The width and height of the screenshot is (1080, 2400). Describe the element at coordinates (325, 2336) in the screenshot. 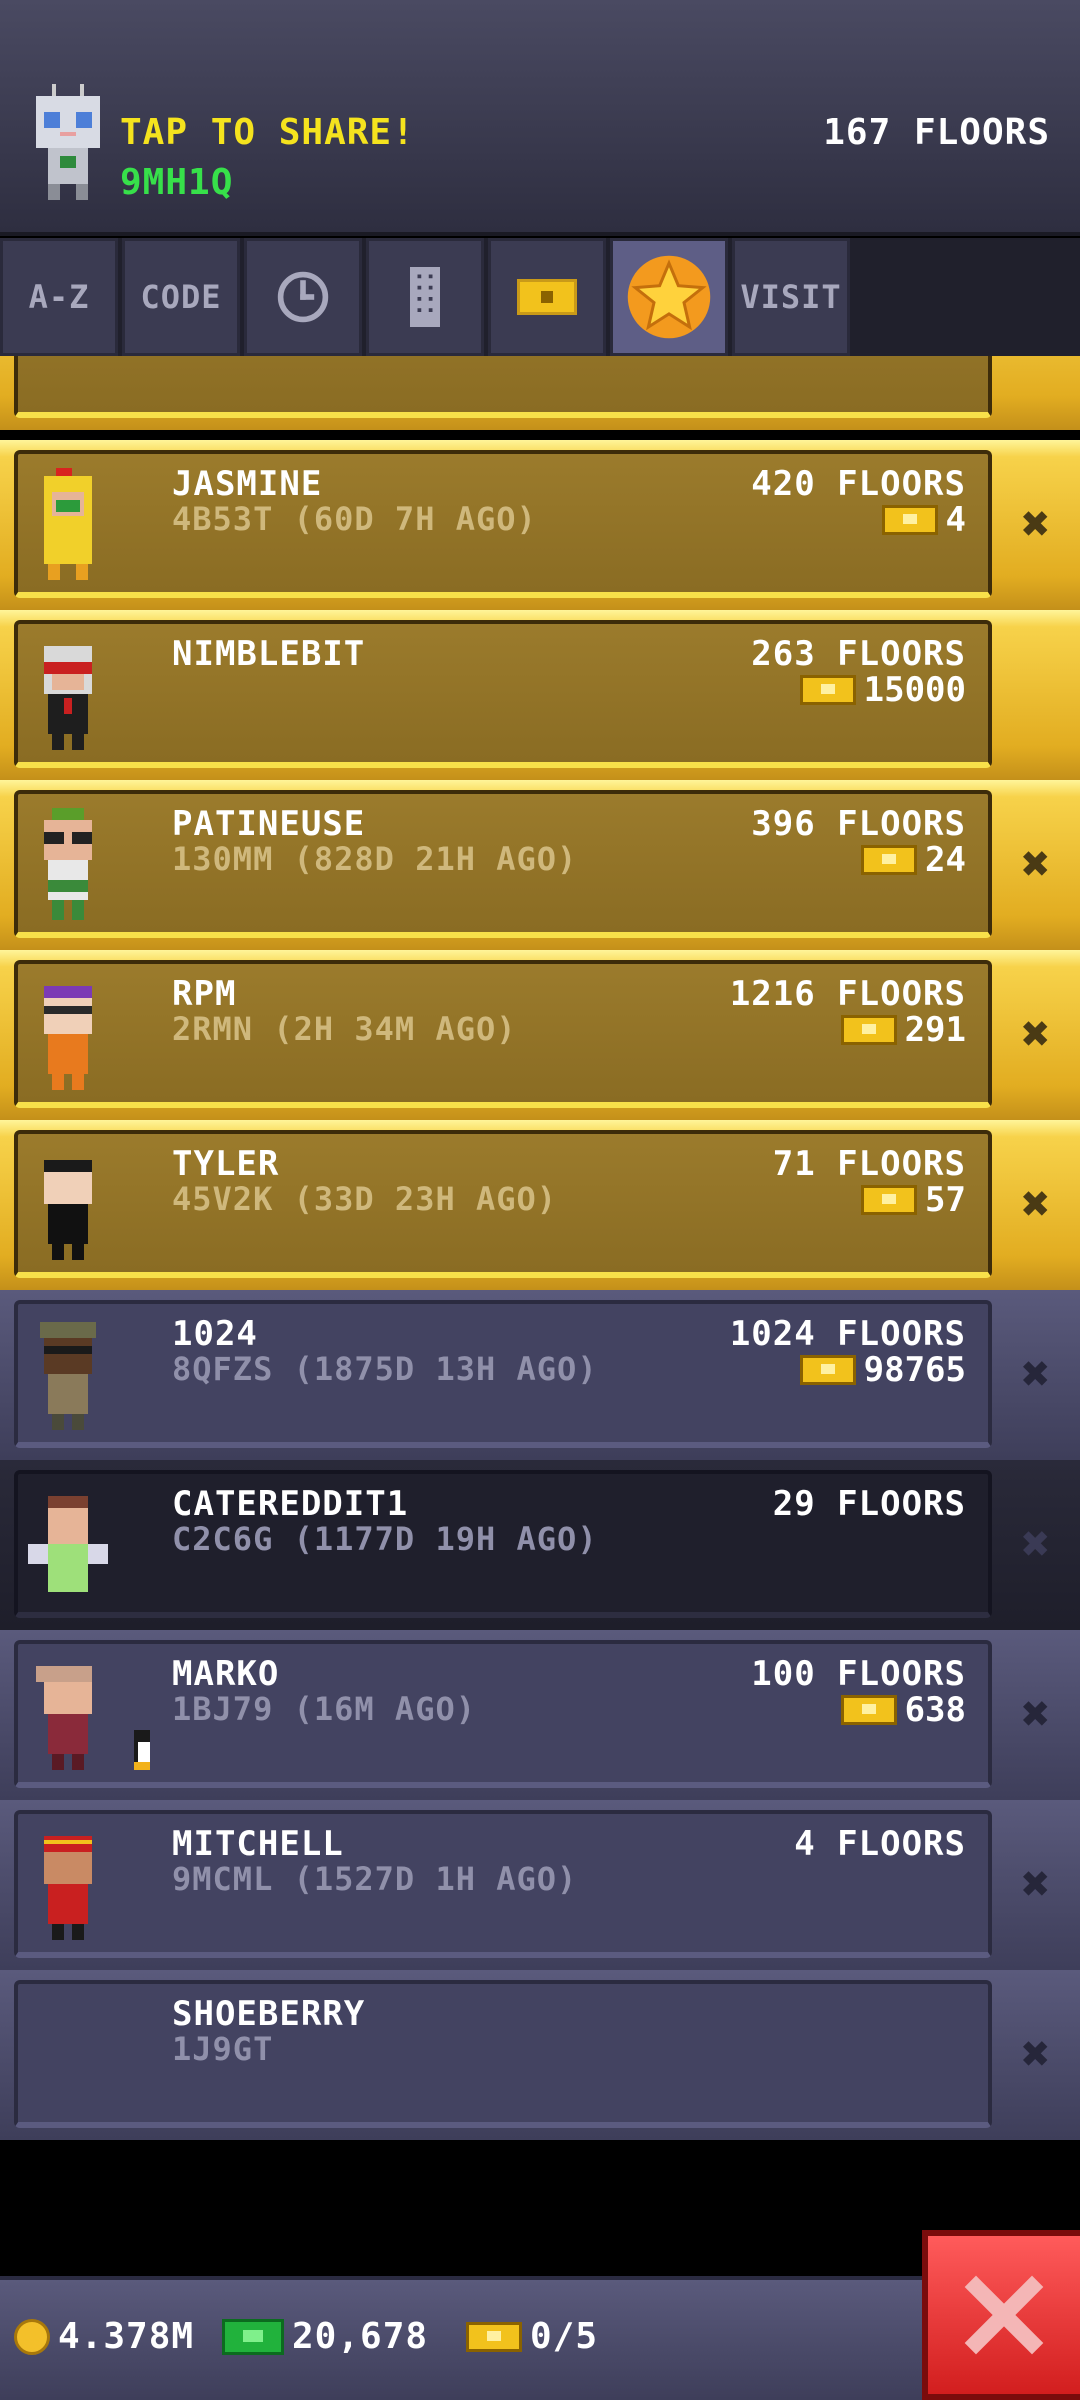

I see `cash-stat: 20,678` at that location.